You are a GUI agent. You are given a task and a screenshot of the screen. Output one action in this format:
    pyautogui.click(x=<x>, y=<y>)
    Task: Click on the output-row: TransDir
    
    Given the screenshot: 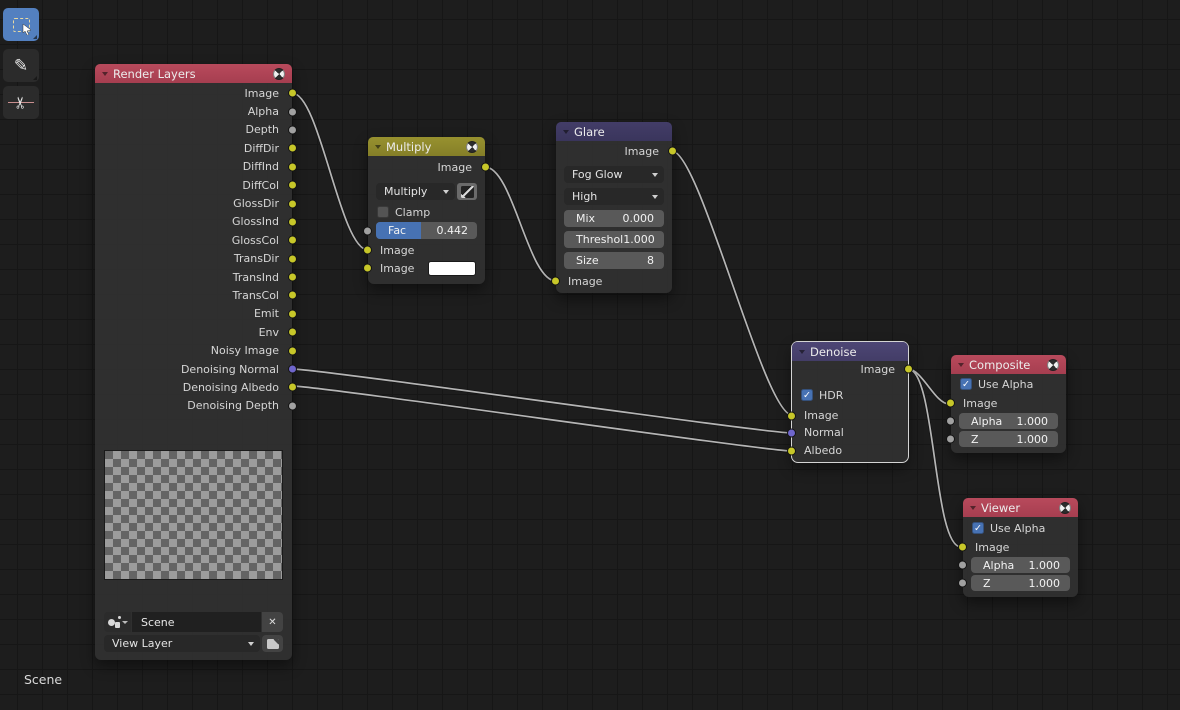 What is the action you would take?
    pyautogui.click(x=196, y=259)
    